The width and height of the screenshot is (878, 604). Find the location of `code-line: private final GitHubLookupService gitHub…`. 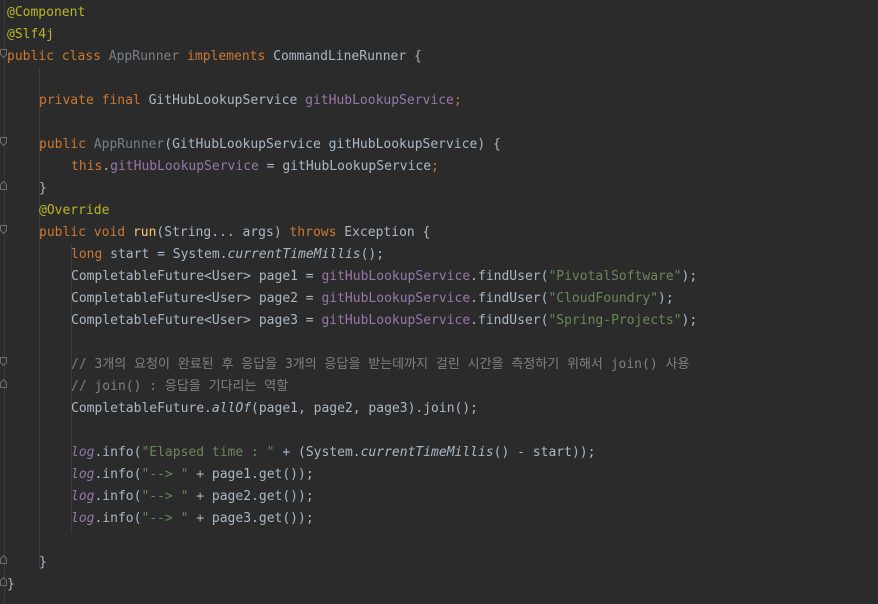

code-line: private final GitHubLookupService gitHub… is located at coordinates (250, 101).